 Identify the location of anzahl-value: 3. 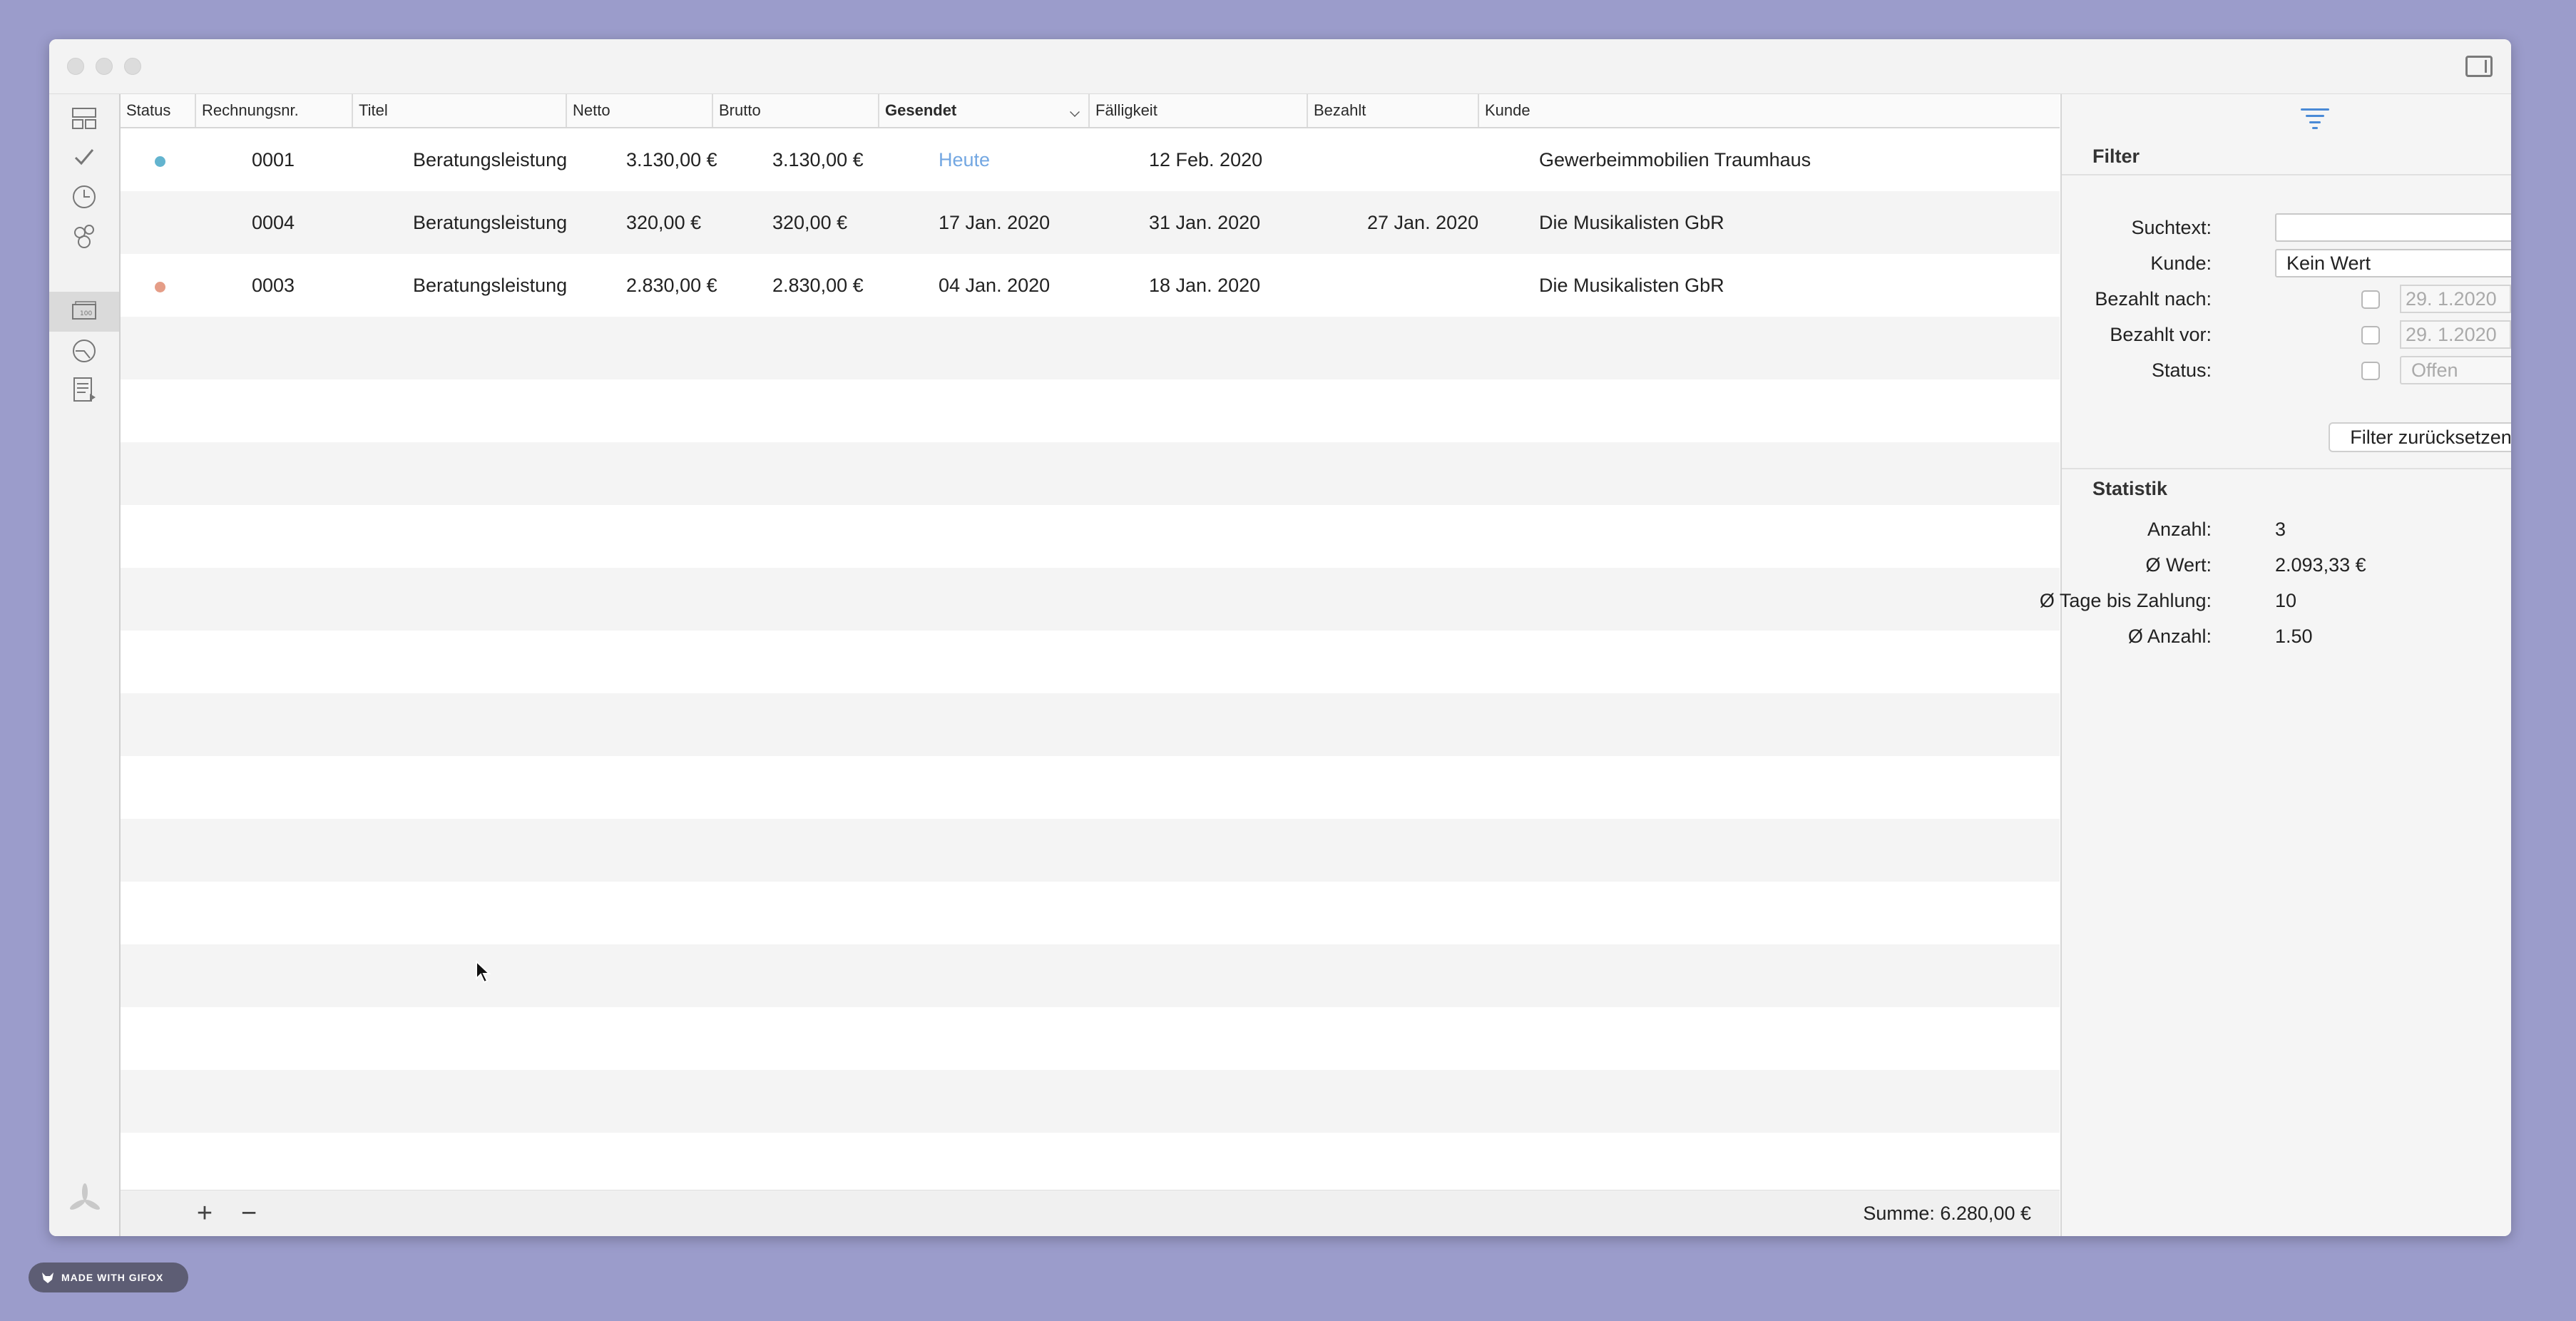
(2280, 529).